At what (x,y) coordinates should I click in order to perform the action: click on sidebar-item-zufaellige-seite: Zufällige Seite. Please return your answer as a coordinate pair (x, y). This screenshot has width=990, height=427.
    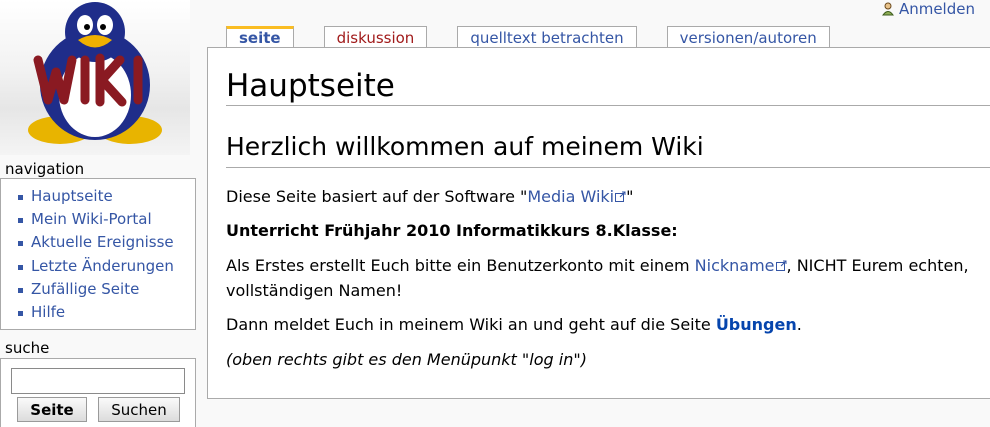
    Looking at the image, I should click on (98, 289).